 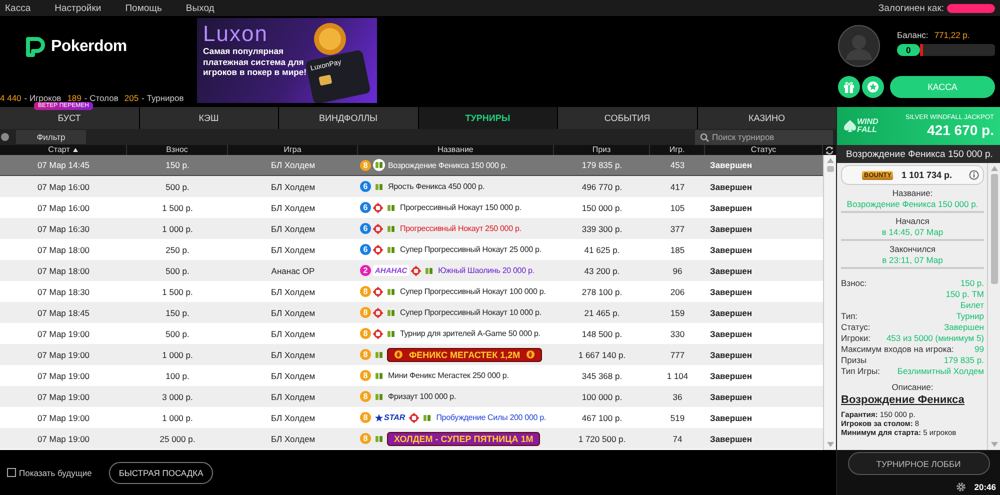 What do you see at coordinates (767, 118) in the screenshot?
I see `tab: КАЗИНО` at bounding box center [767, 118].